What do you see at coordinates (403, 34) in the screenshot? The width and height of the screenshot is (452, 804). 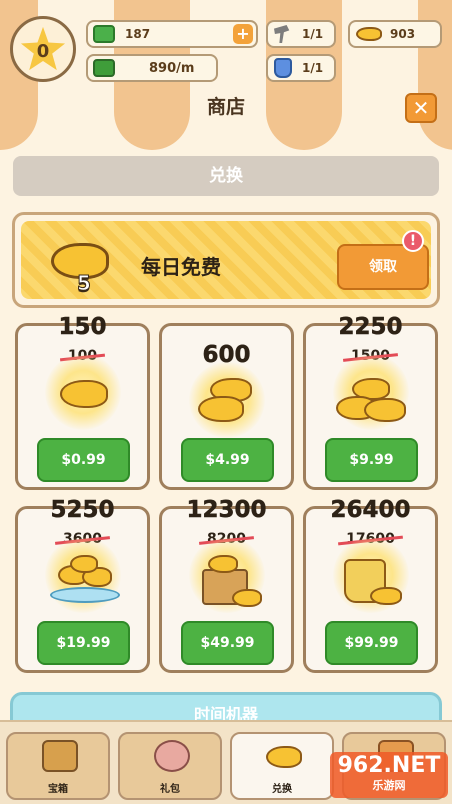 I see `fish-value: 903` at bounding box center [403, 34].